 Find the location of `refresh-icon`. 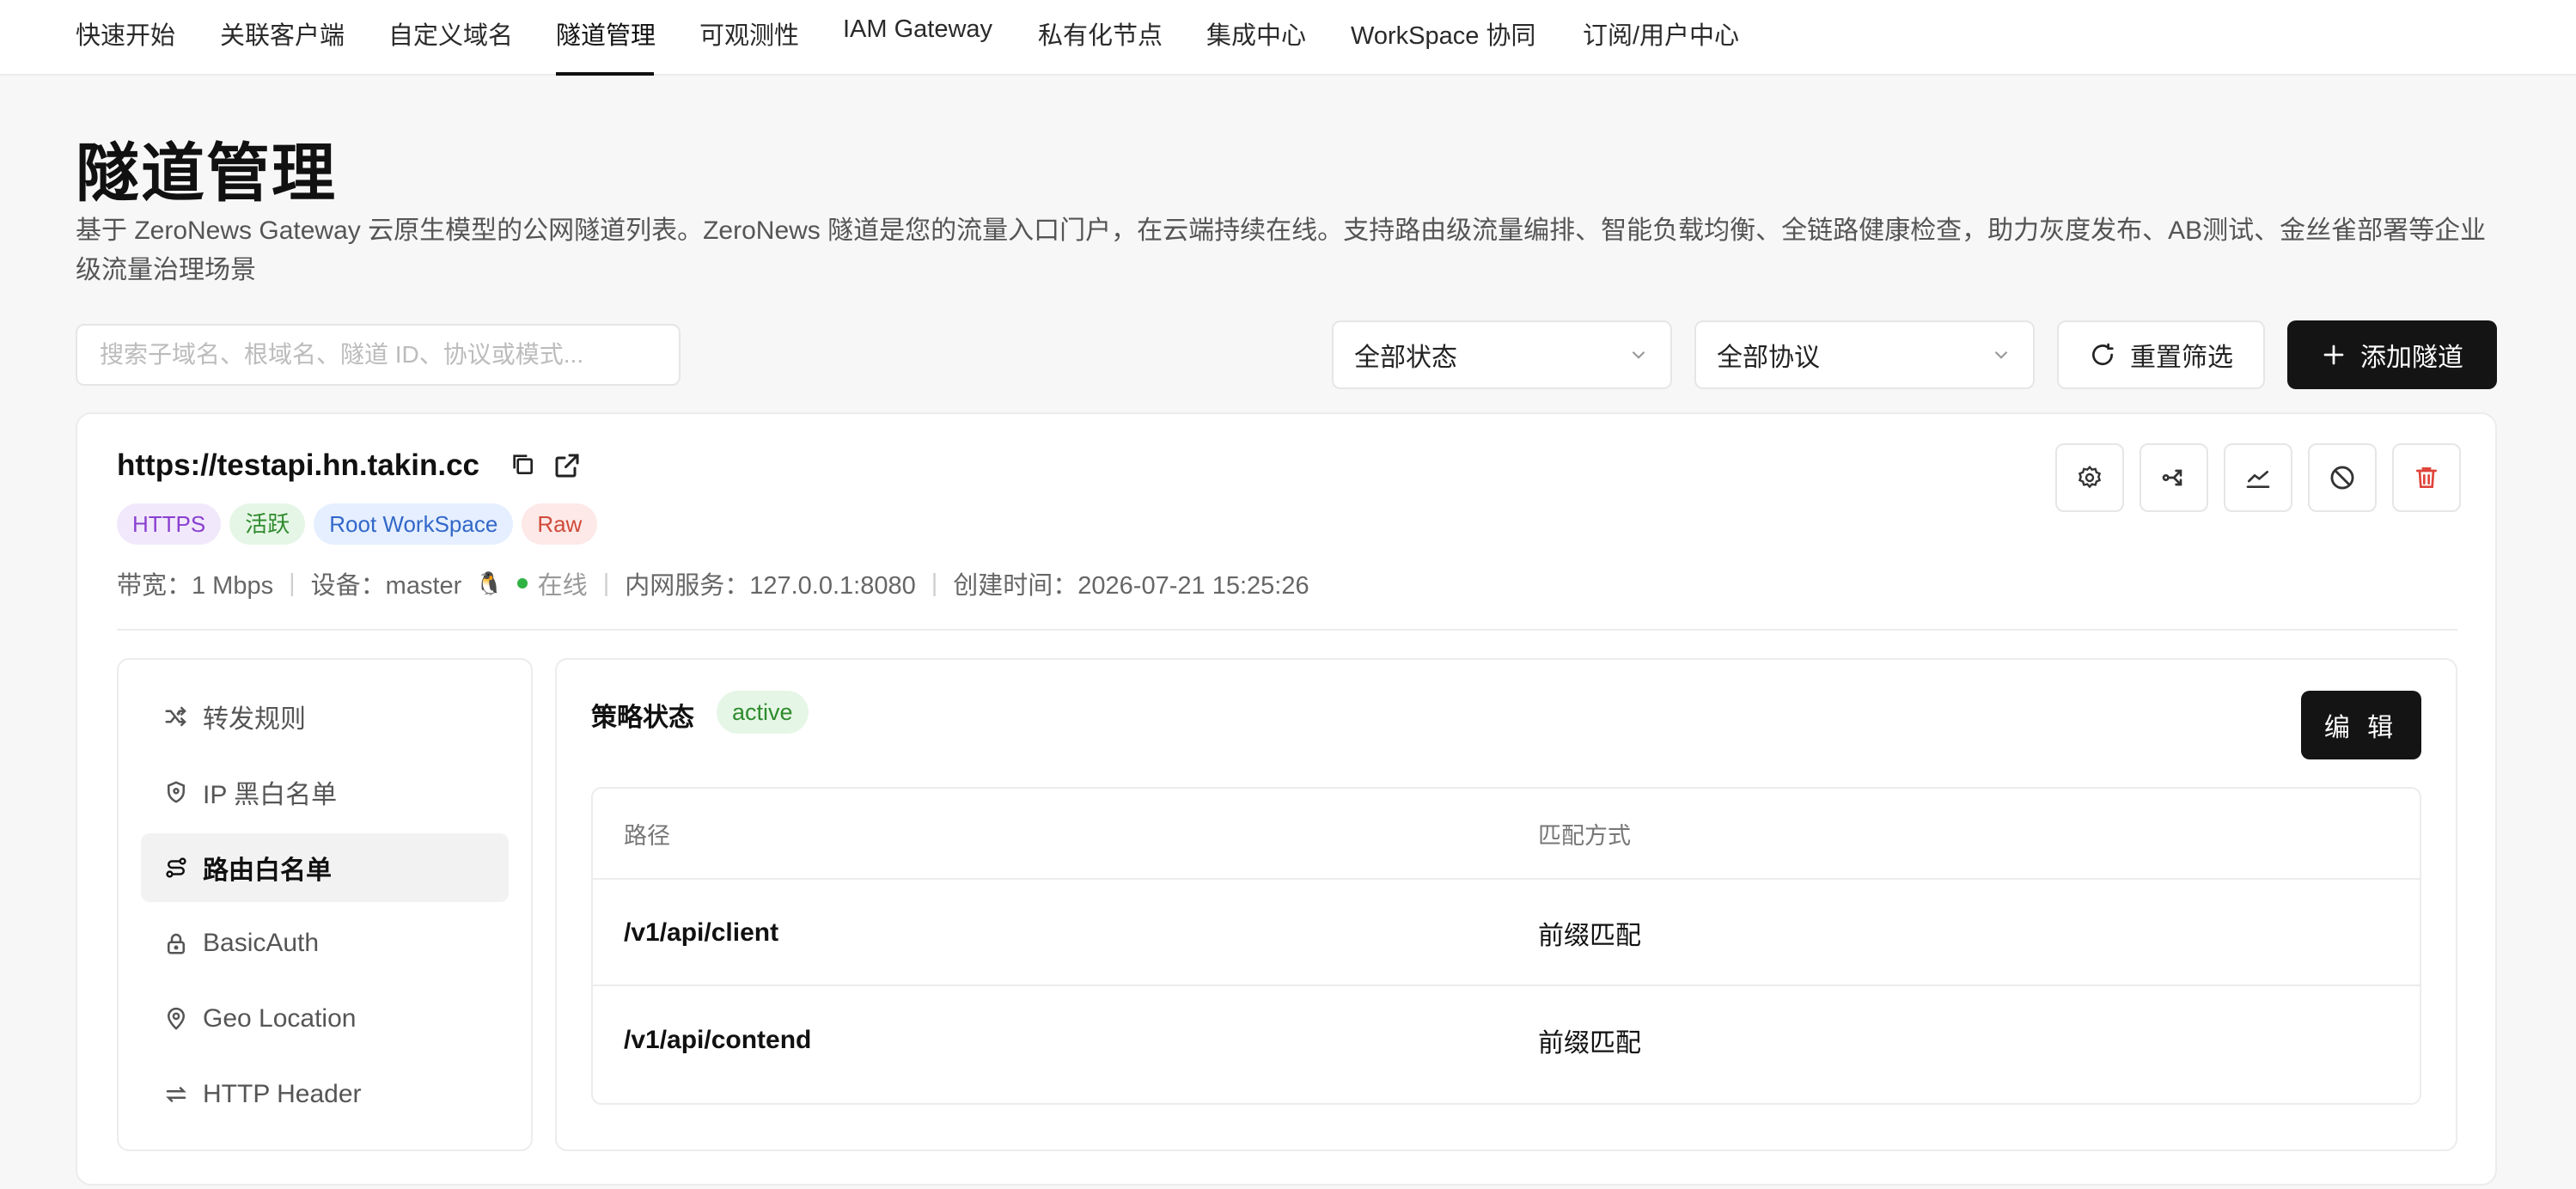

refresh-icon is located at coordinates (2102, 355).